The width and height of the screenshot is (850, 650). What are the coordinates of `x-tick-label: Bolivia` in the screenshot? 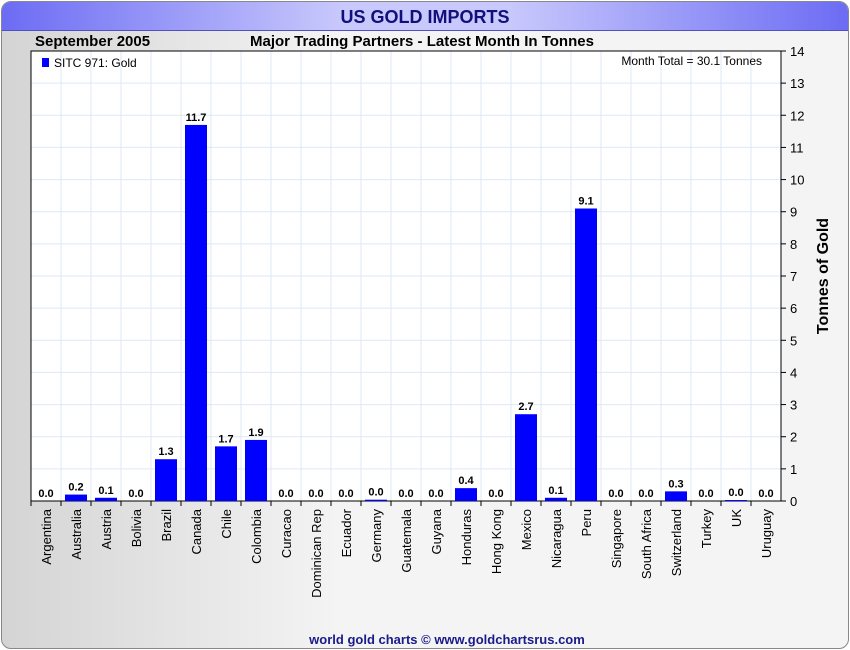 It's located at (136, 527).